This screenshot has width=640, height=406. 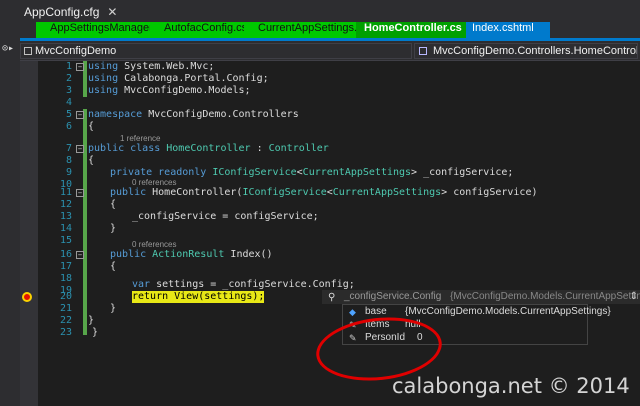 What do you see at coordinates (150, 296) in the screenshot?
I see `keyword: return` at bounding box center [150, 296].